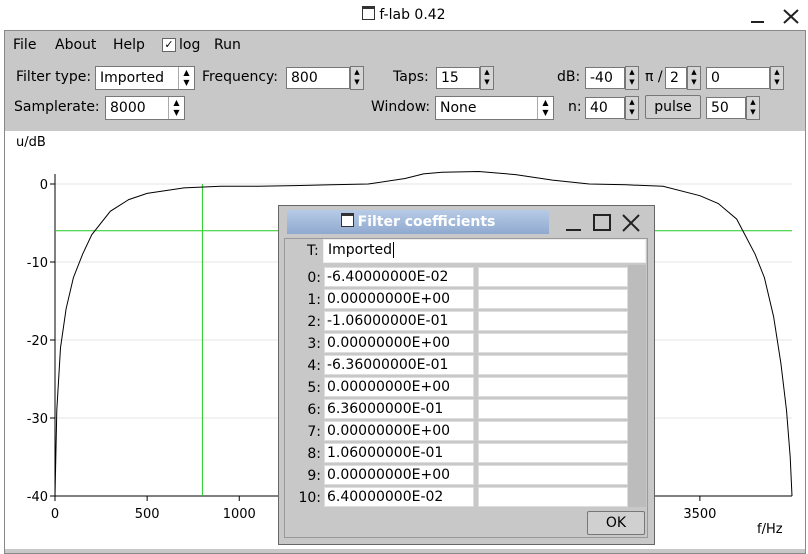 This screenshot has height=554, width=808. Describe the element at coordinates (313, 251) in the screenshot. I see `t-label: T:` at that location.